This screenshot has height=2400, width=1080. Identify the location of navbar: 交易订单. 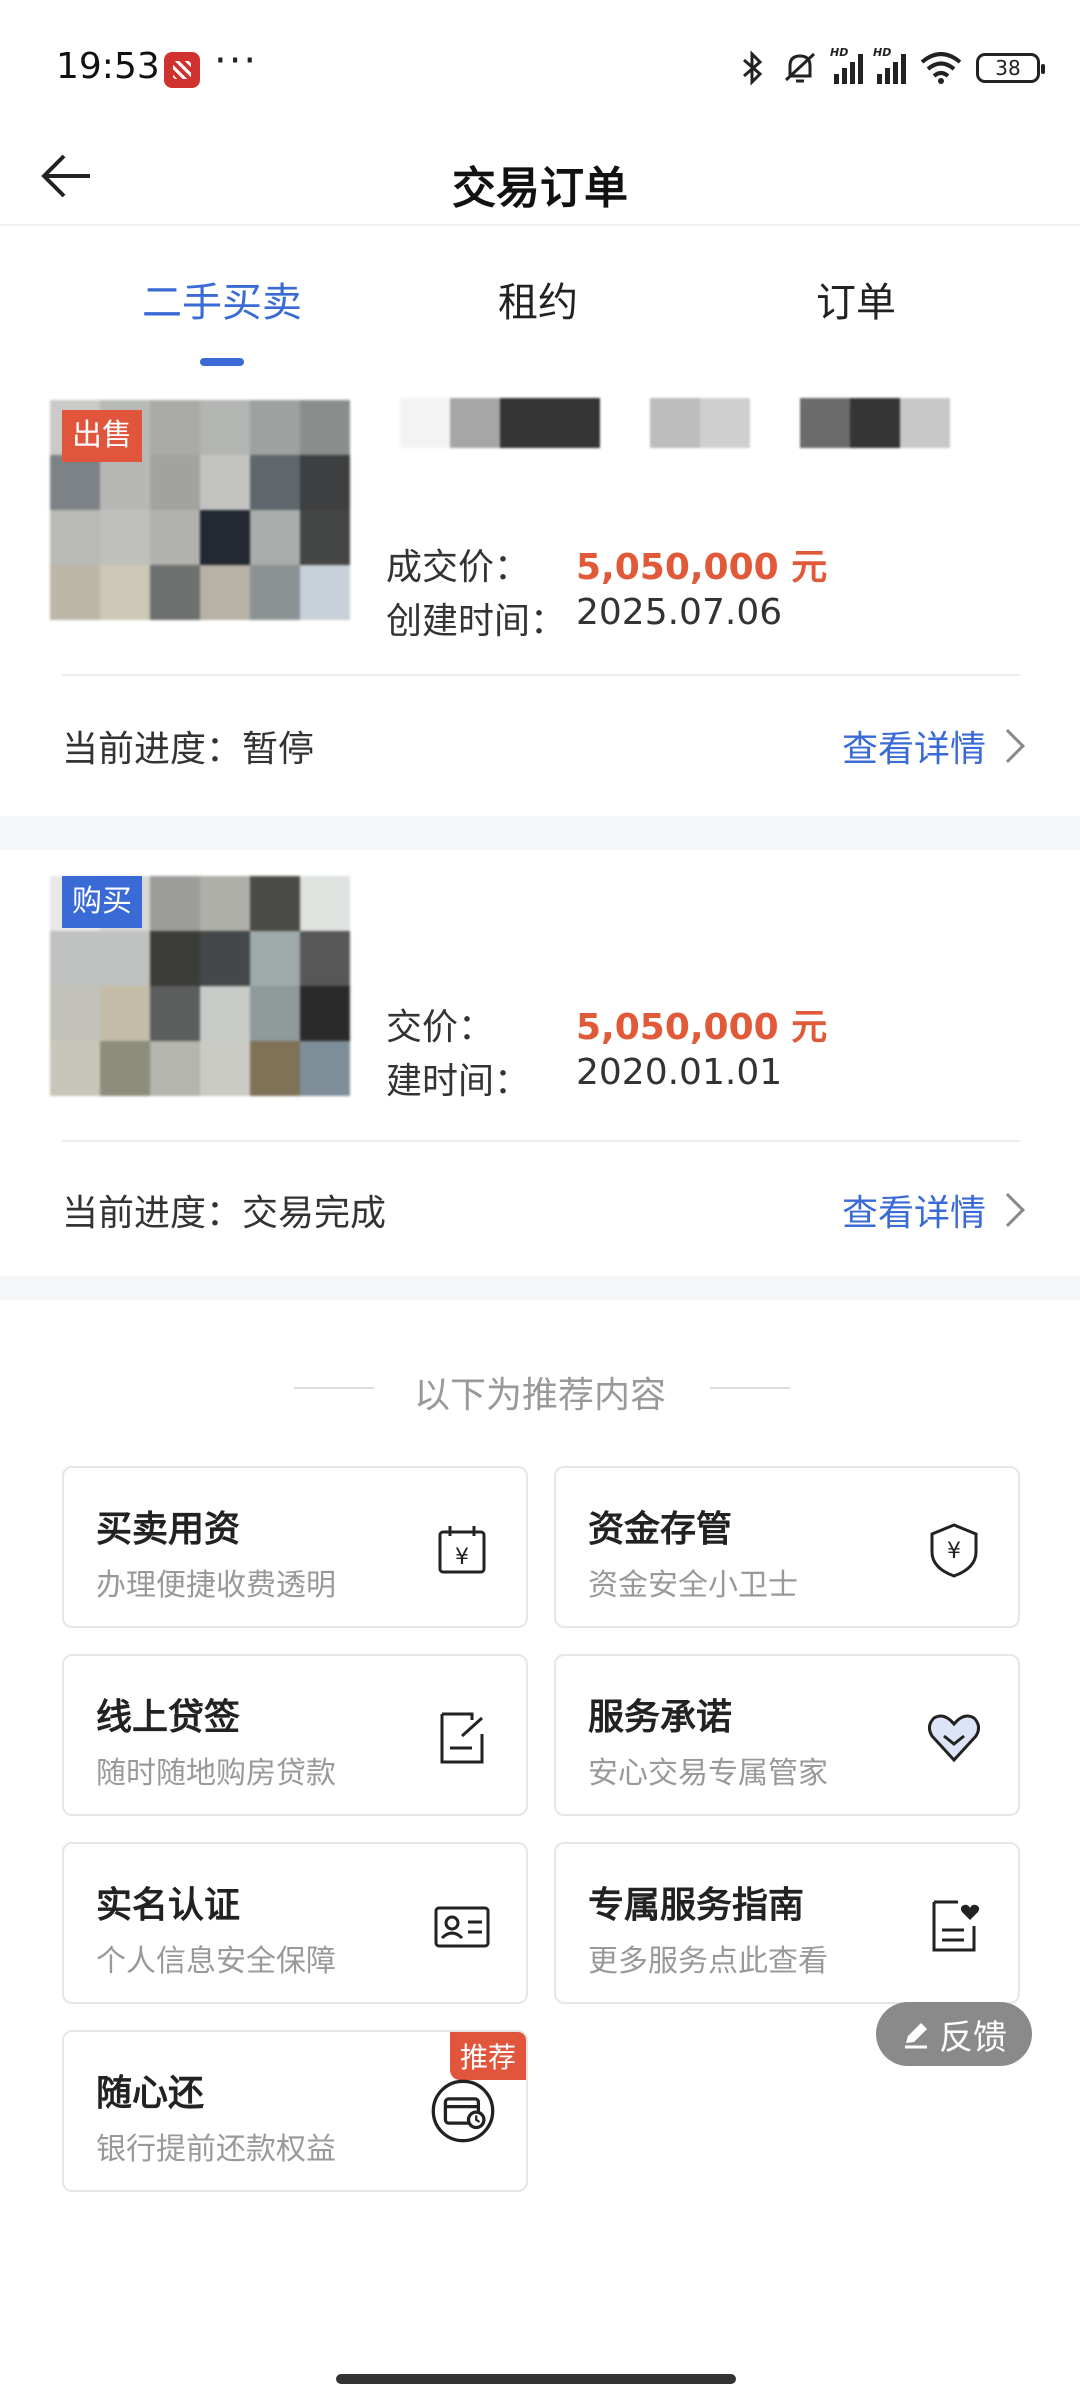
(540, 178).